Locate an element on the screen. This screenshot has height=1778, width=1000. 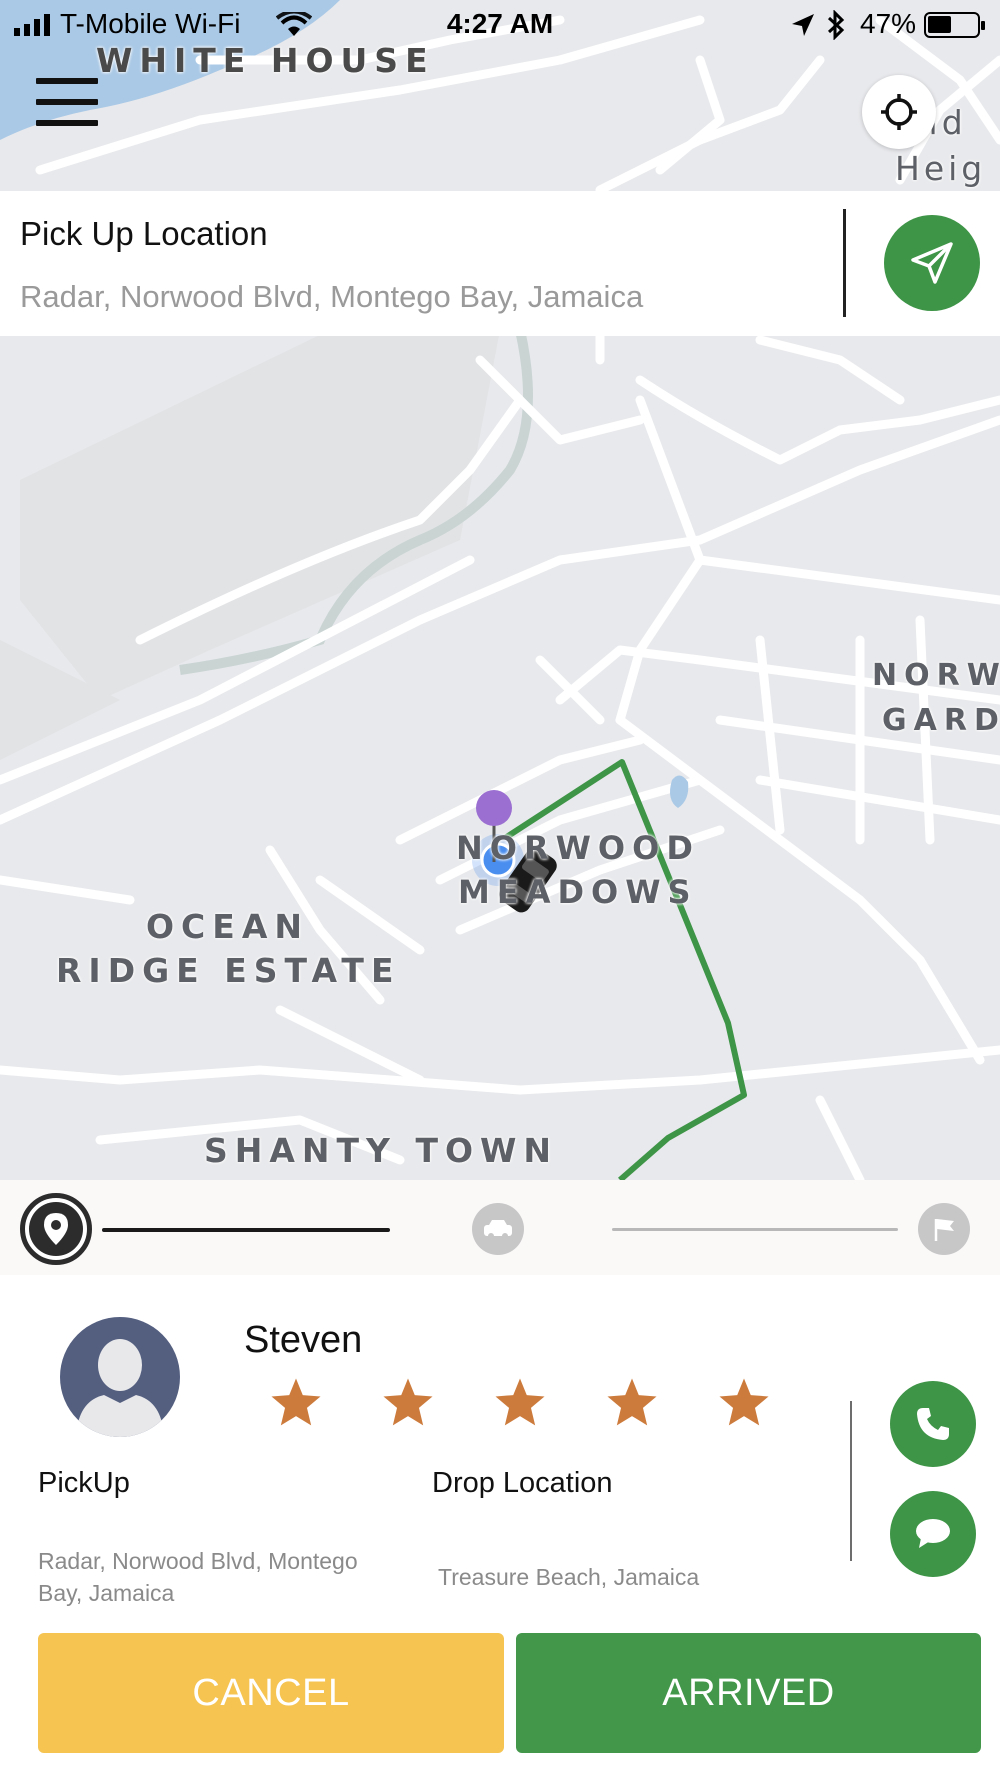
map-label-shanty-town: SHANTY TOWN is located at coordinates (381, 1150).